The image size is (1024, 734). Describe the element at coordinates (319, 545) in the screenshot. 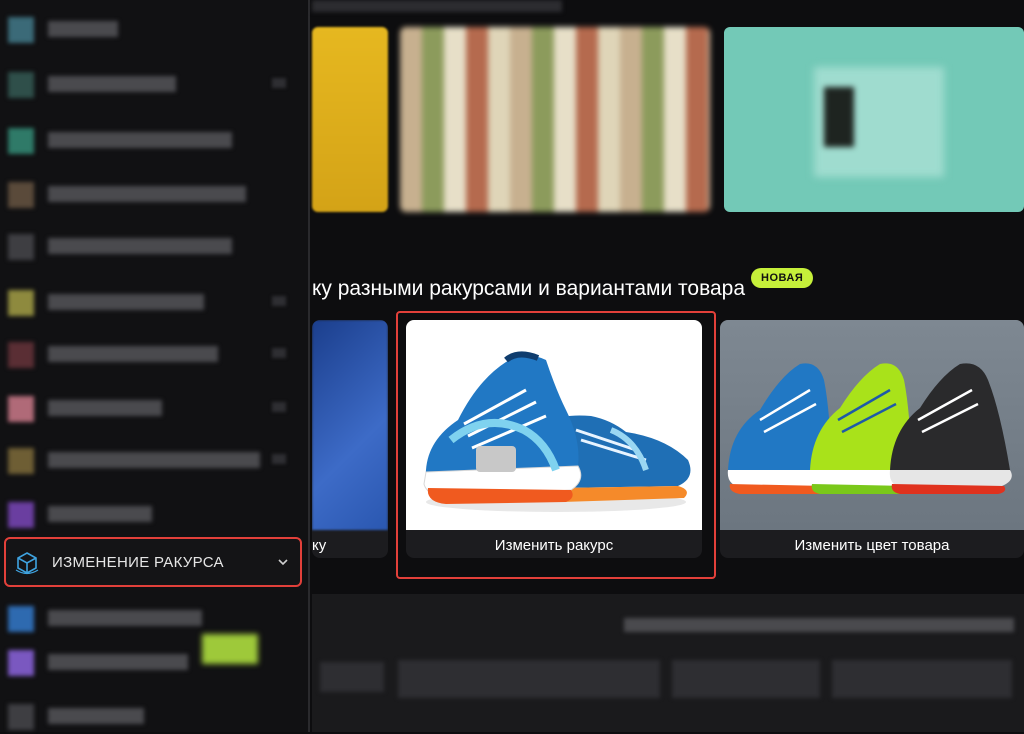

I see `card-caption: ку` at that location.